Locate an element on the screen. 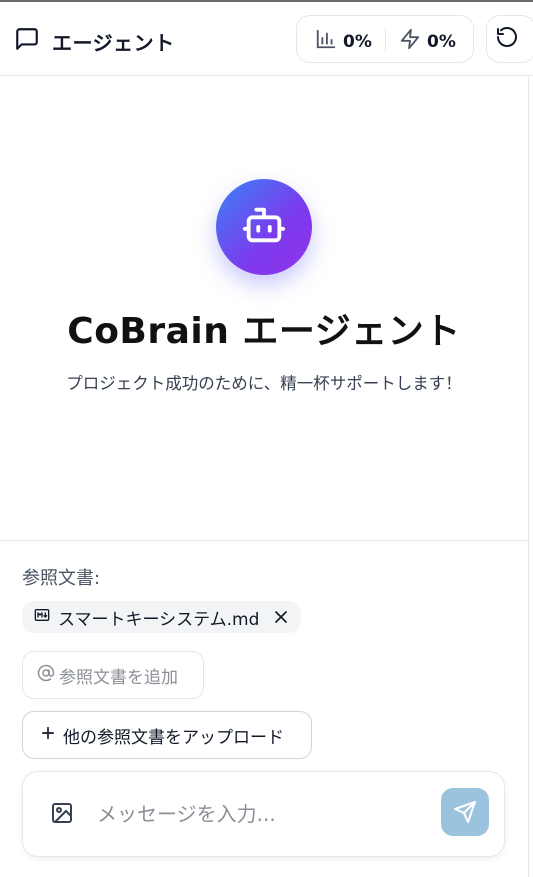  message-composer is located at coordinates (263, 814).